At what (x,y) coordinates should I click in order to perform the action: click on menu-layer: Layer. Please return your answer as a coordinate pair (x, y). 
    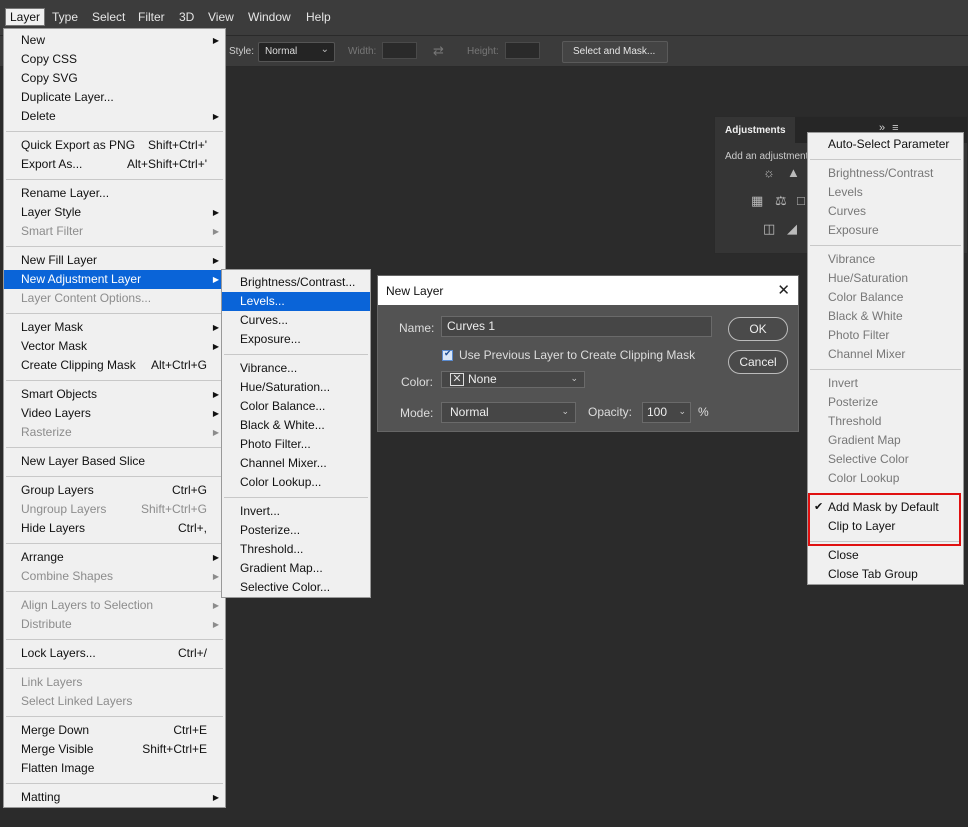
    Looking at the image, I should click on (25, 17).